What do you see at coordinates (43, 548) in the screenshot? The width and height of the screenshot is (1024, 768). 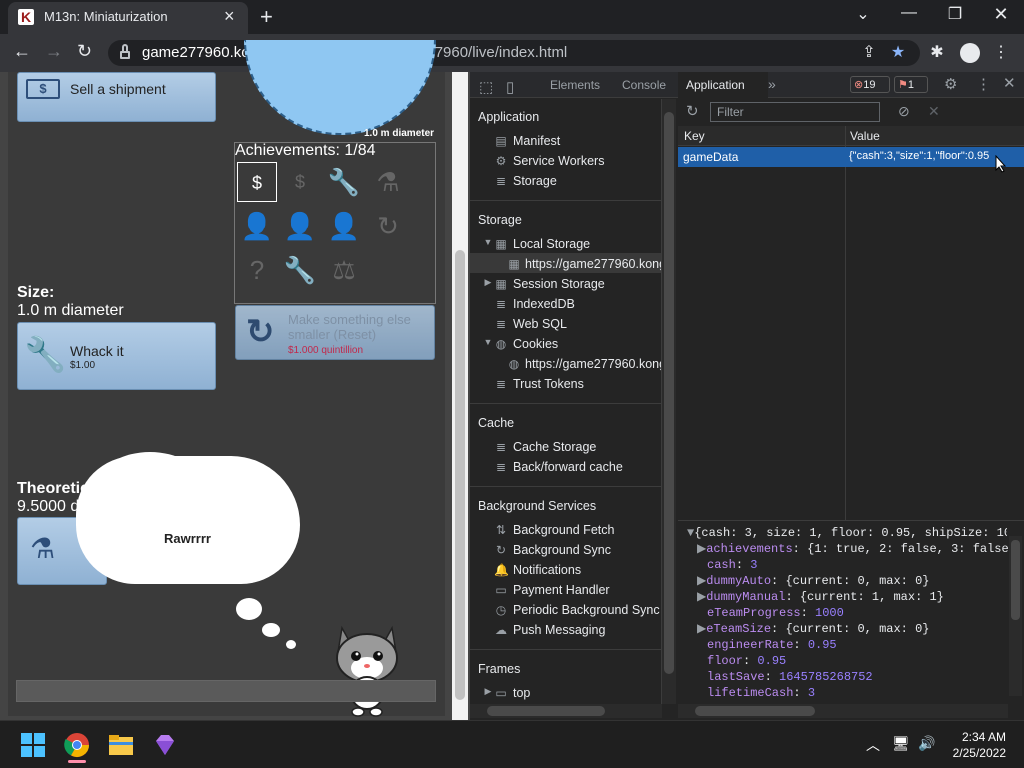 I see `flask-icon: ⚗` at bounding box center [43, 548].